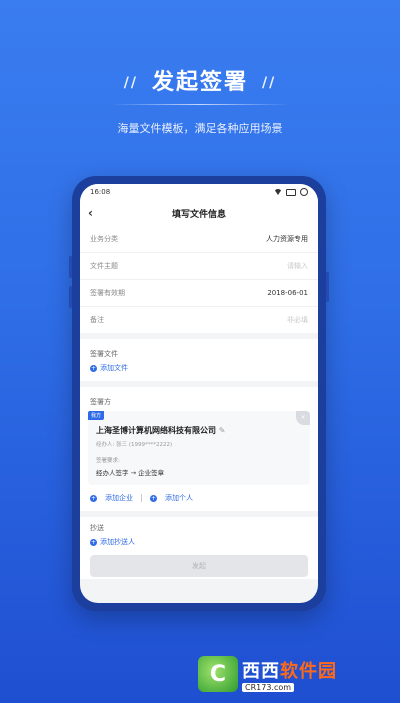  Describe the element at coordinates (287, 239) in the screenshot. I see `form-row-value: 人力资源专用` at that location.